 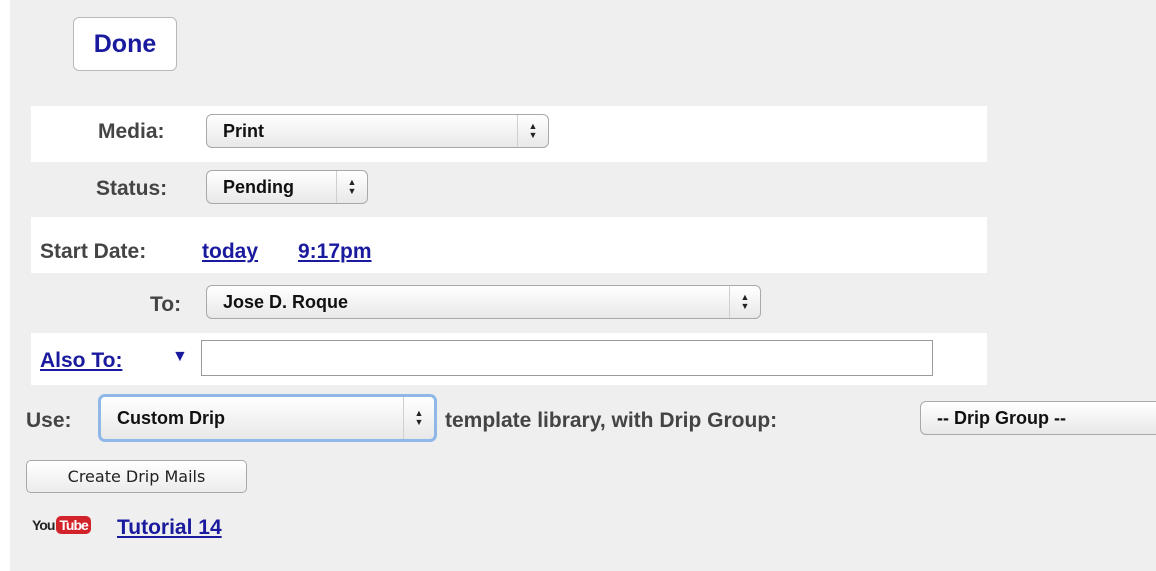 I want to click on use-suffix-text: template library, with Drip Group:, so click(x=611, y=420).